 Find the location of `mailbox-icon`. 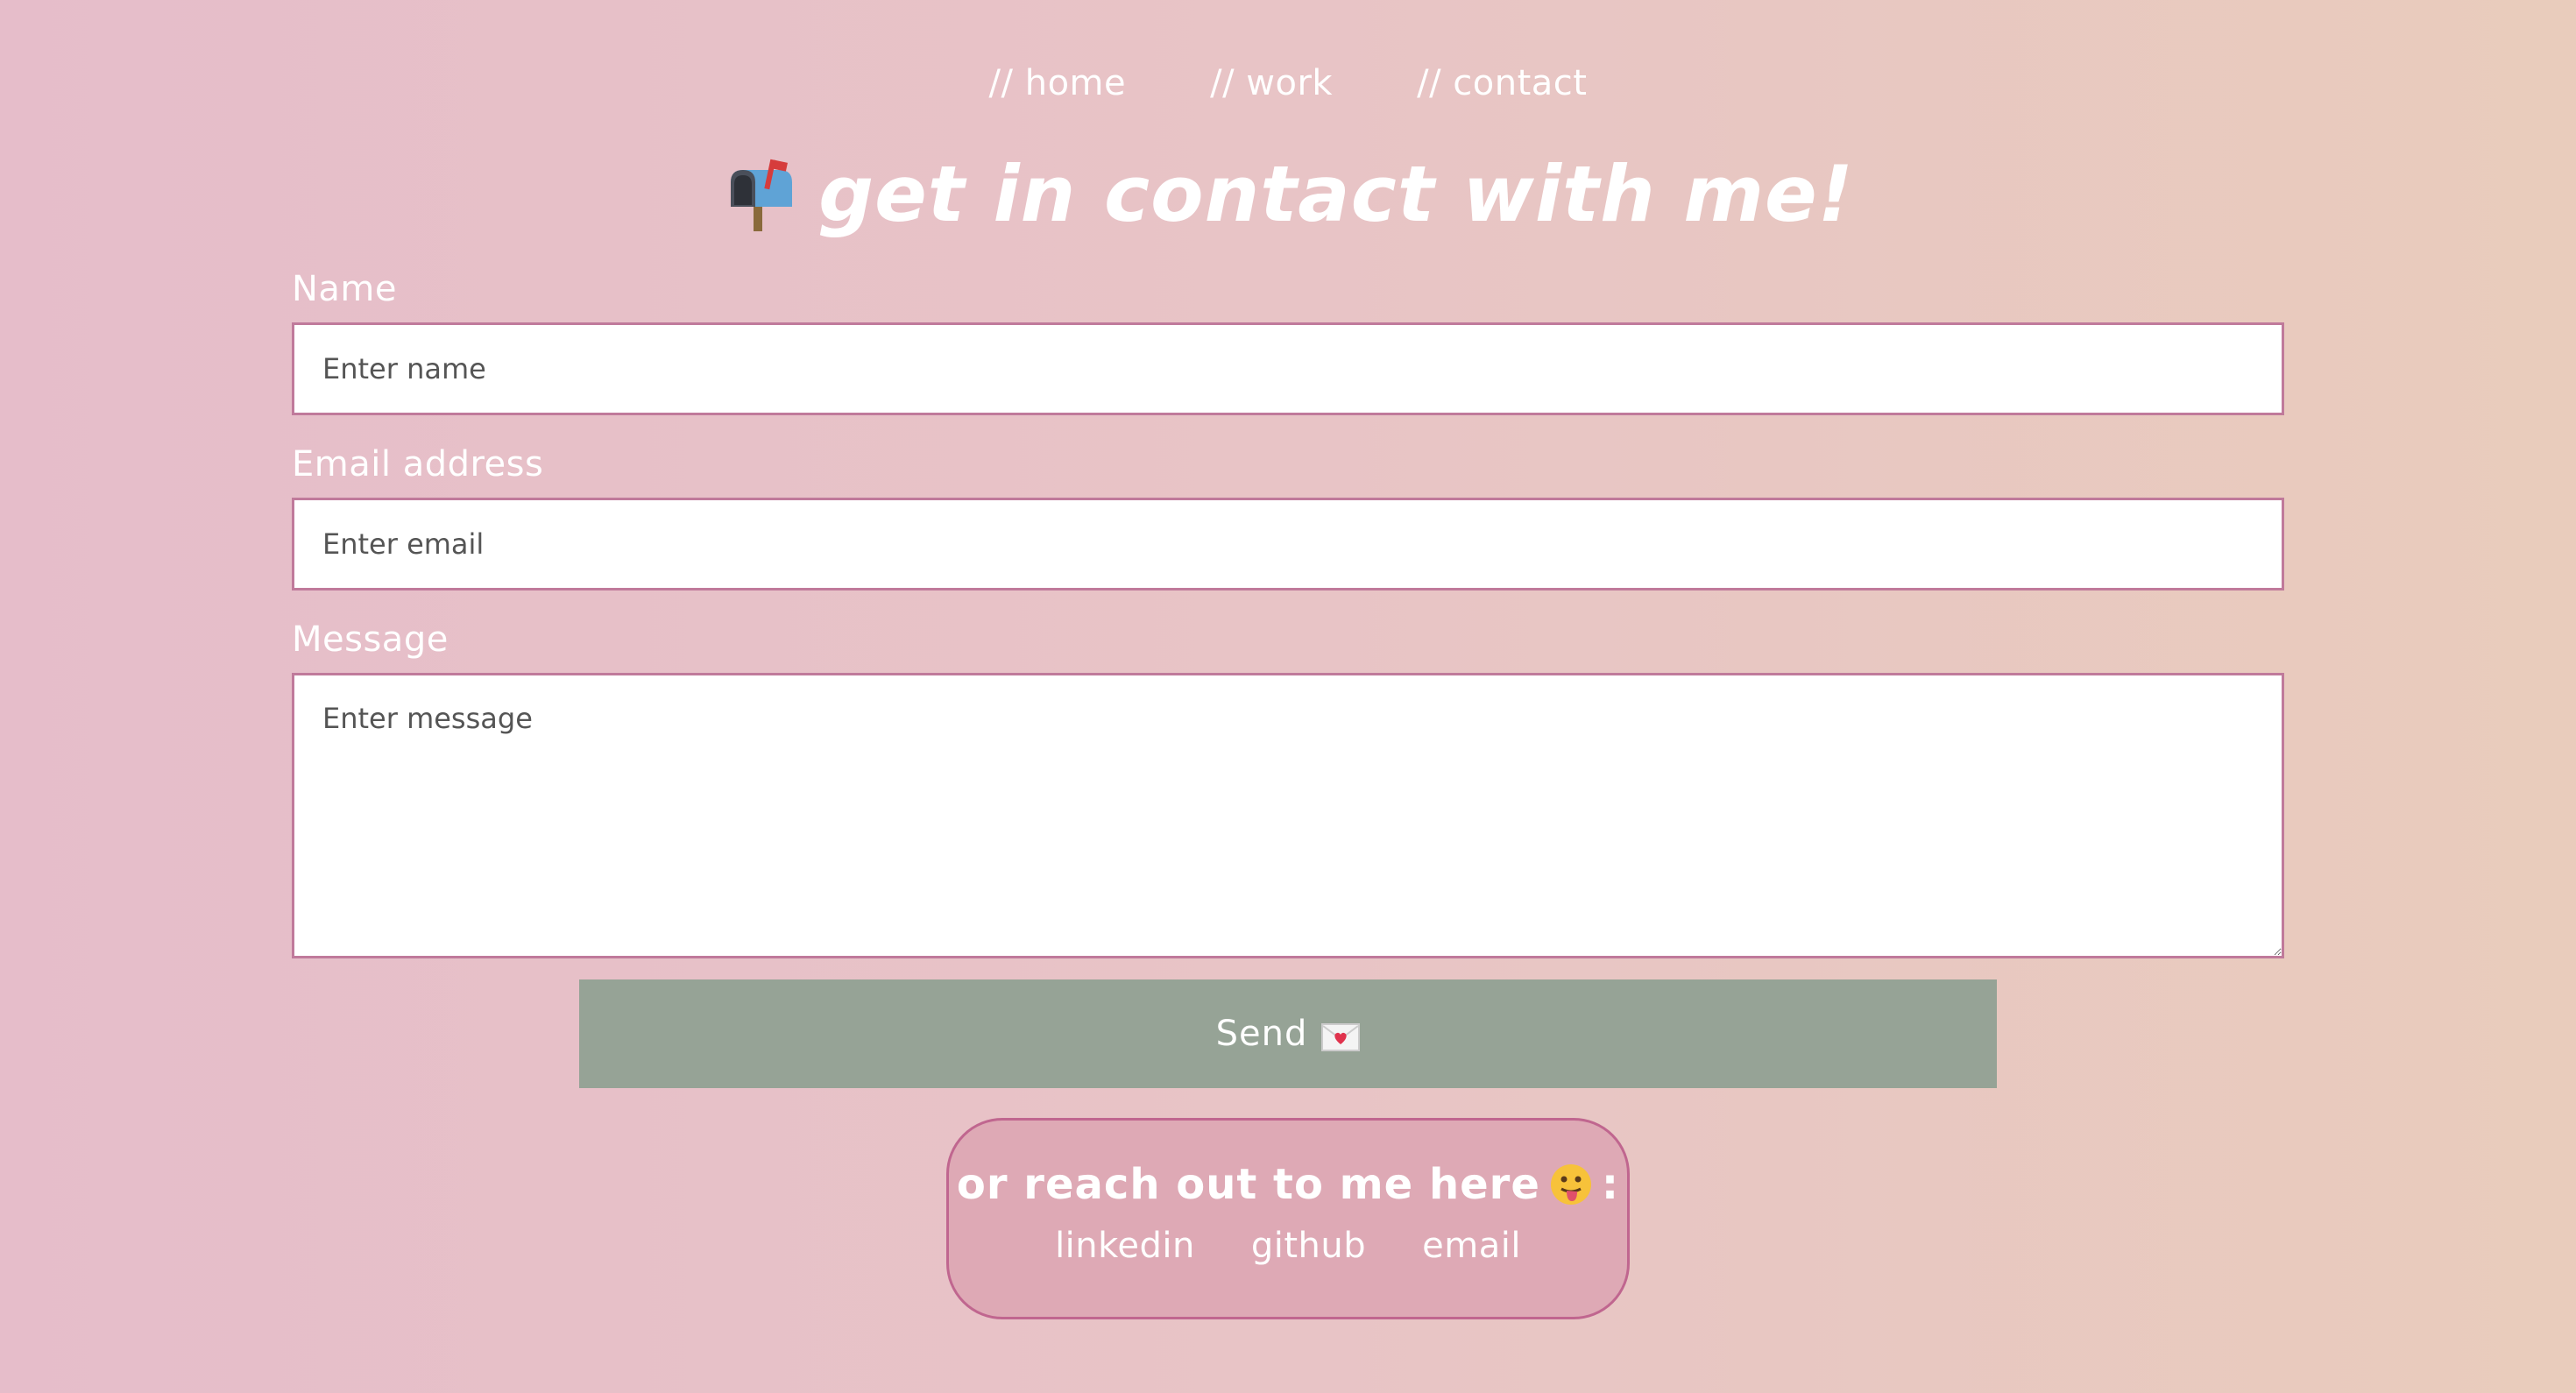

mailbox-icon is located at coordinates (760, 195).